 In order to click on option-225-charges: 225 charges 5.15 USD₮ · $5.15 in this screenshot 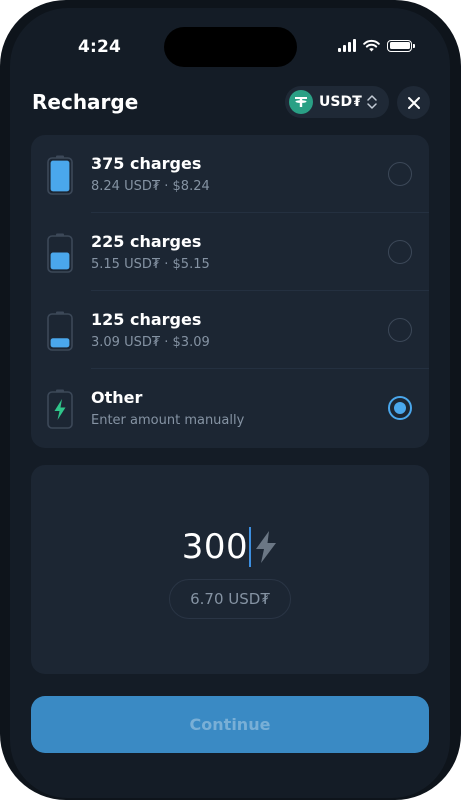, I will do `click(230, 252)`.